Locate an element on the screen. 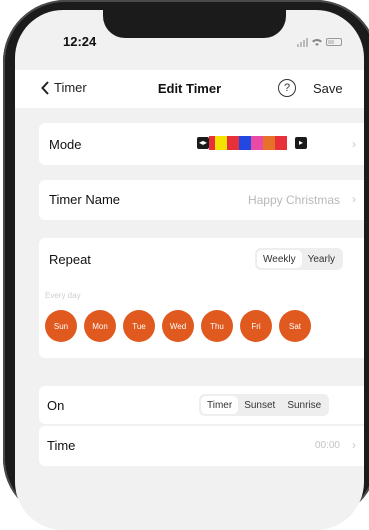 The image size is (369, 530). timer-name-value: Happy Christmas is located at coordinates (293, 200).